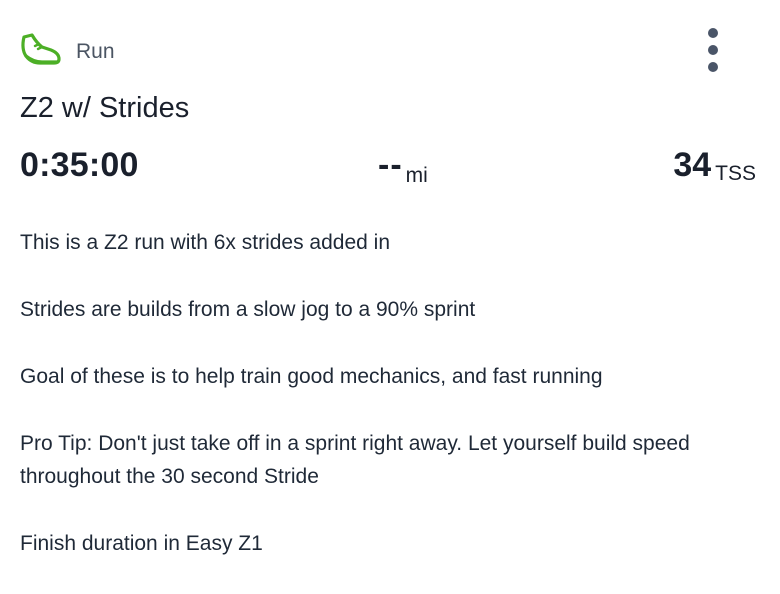 This screenshot has width=780, height=594. I want to click on workout-tss: 34 TSS, so click(714, 165).